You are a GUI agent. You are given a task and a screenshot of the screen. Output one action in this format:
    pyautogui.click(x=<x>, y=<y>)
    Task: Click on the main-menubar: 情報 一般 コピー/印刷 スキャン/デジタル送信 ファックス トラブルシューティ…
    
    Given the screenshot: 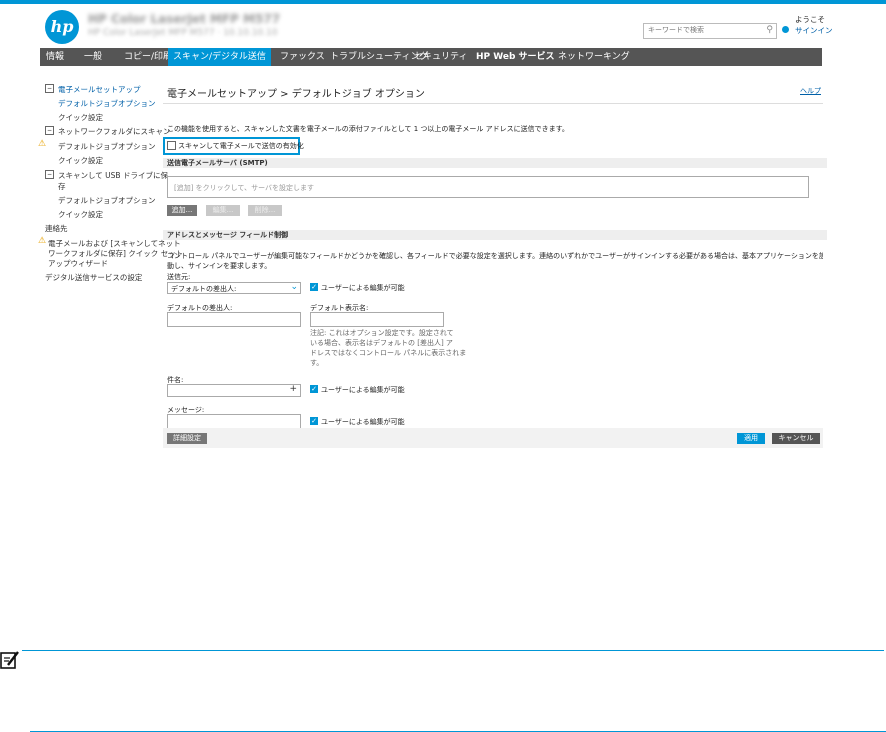 What is the action you would take?
    pyautogui.click(x=431, y=57)
    